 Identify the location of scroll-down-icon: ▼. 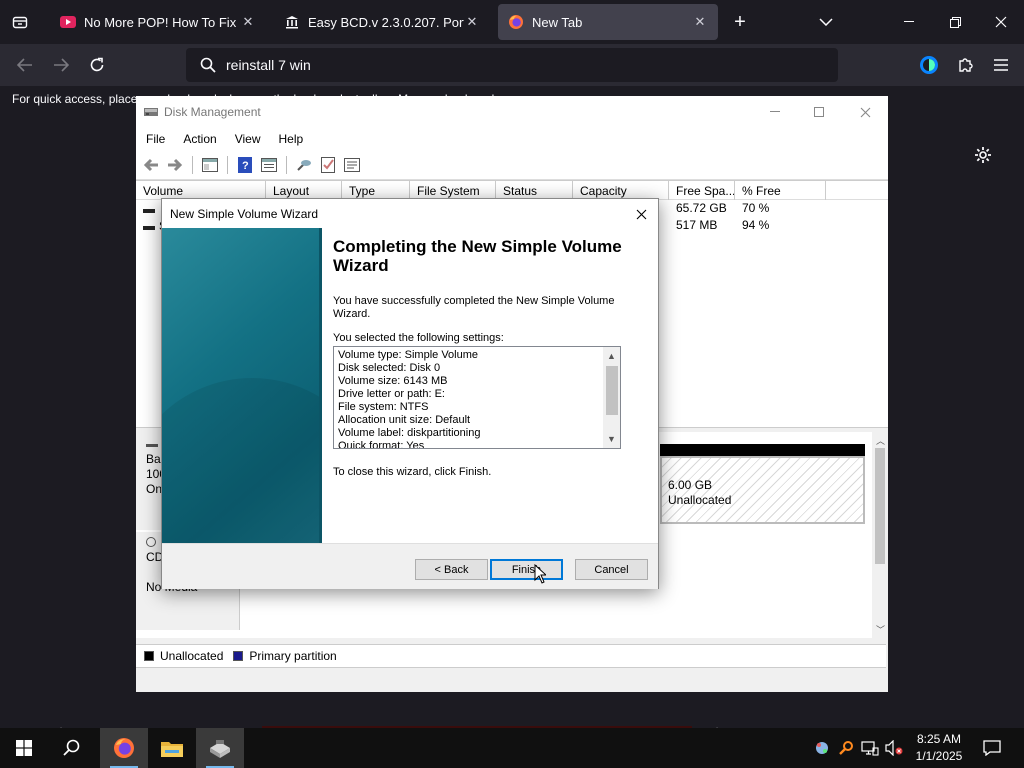
(611, 439).